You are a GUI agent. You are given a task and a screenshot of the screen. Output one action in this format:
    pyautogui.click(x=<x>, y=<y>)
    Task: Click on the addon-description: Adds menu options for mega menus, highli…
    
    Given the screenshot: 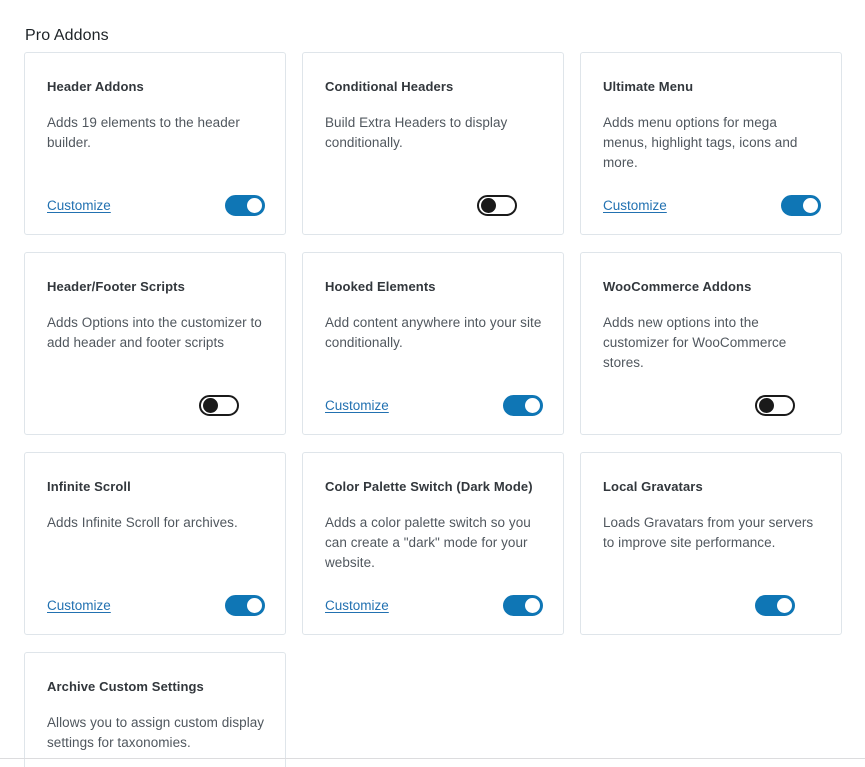 What is the action you would take?
    pyautogui.click(x=700, y=142)
    